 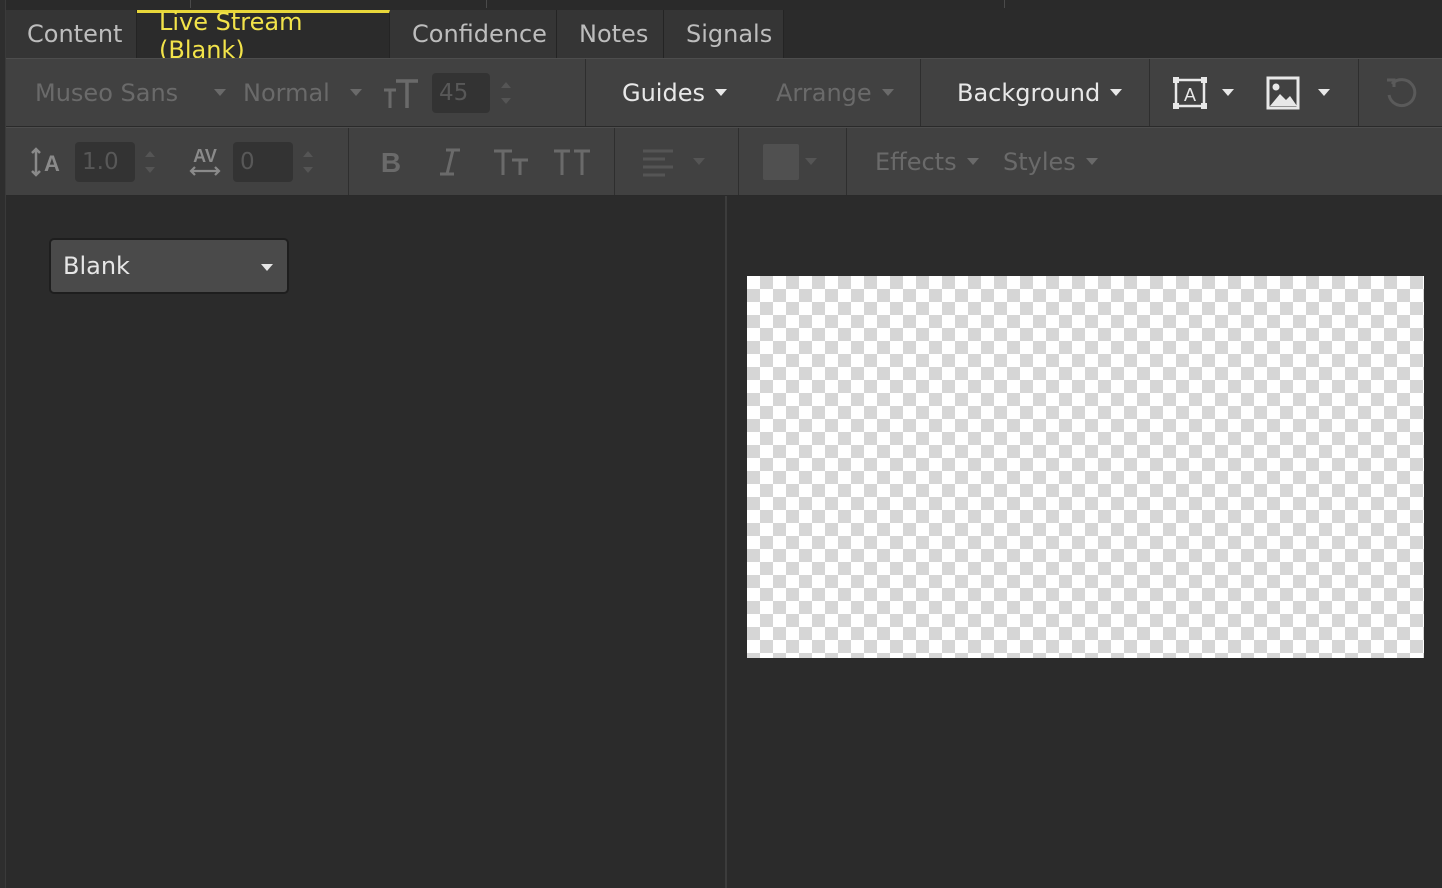 I want to click on background-label: Background, so click(x=1029, y=92).